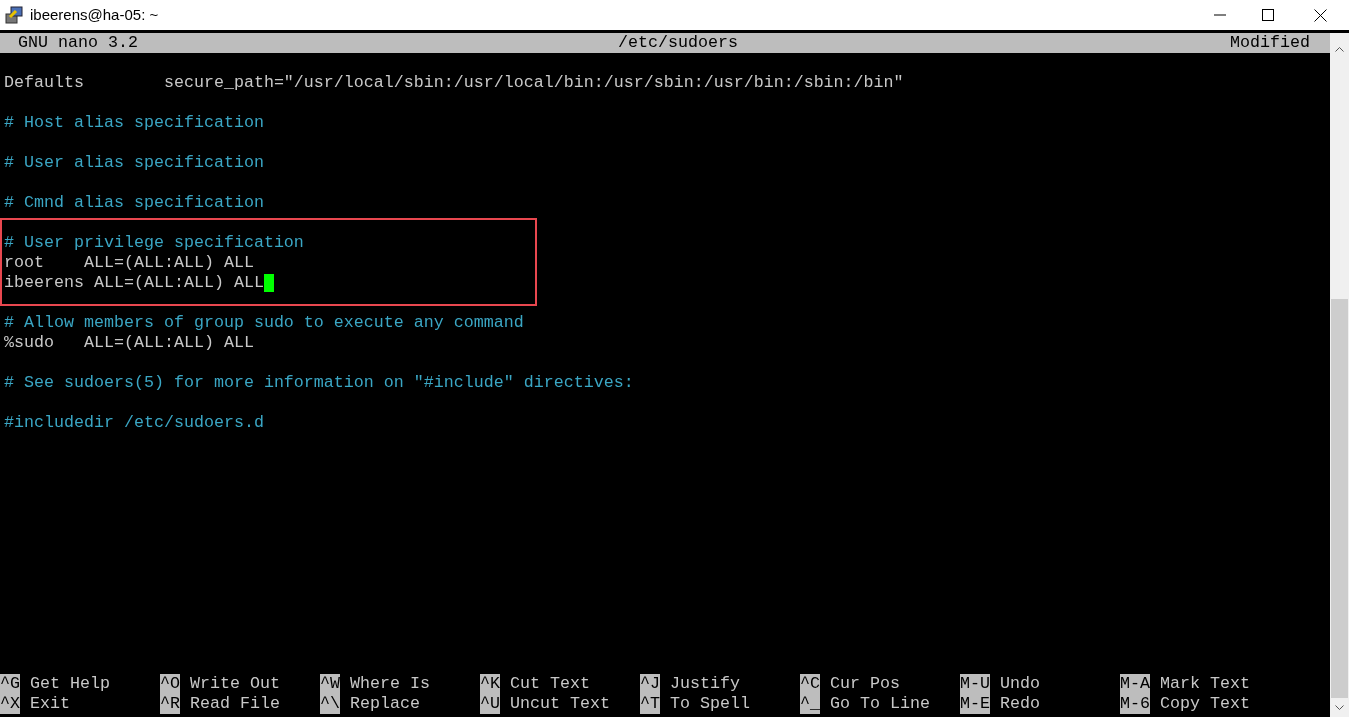  I want to click on shortcut-label: Undo, so click(1020, 684).